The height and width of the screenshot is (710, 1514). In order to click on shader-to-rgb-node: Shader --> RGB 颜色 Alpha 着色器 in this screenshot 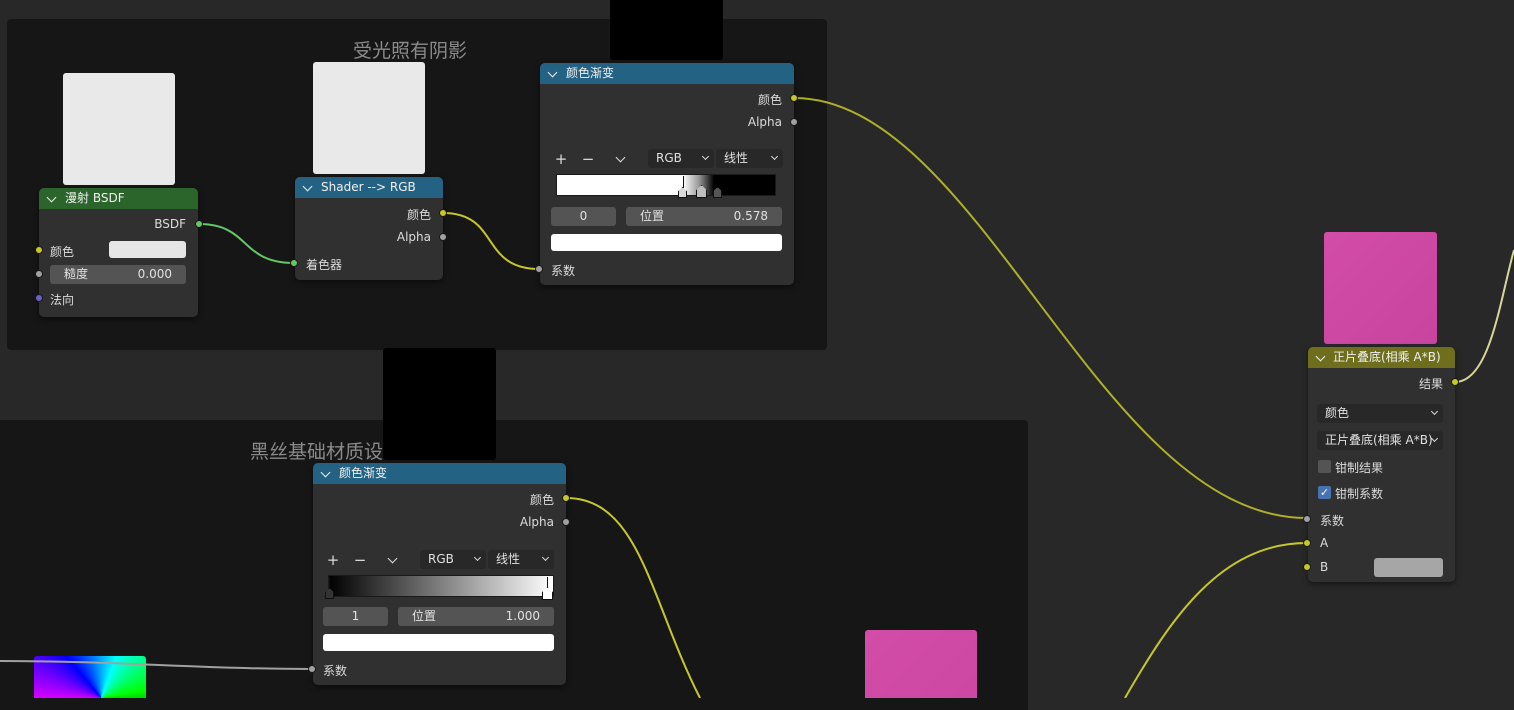, I will do `click(369, 228)`.